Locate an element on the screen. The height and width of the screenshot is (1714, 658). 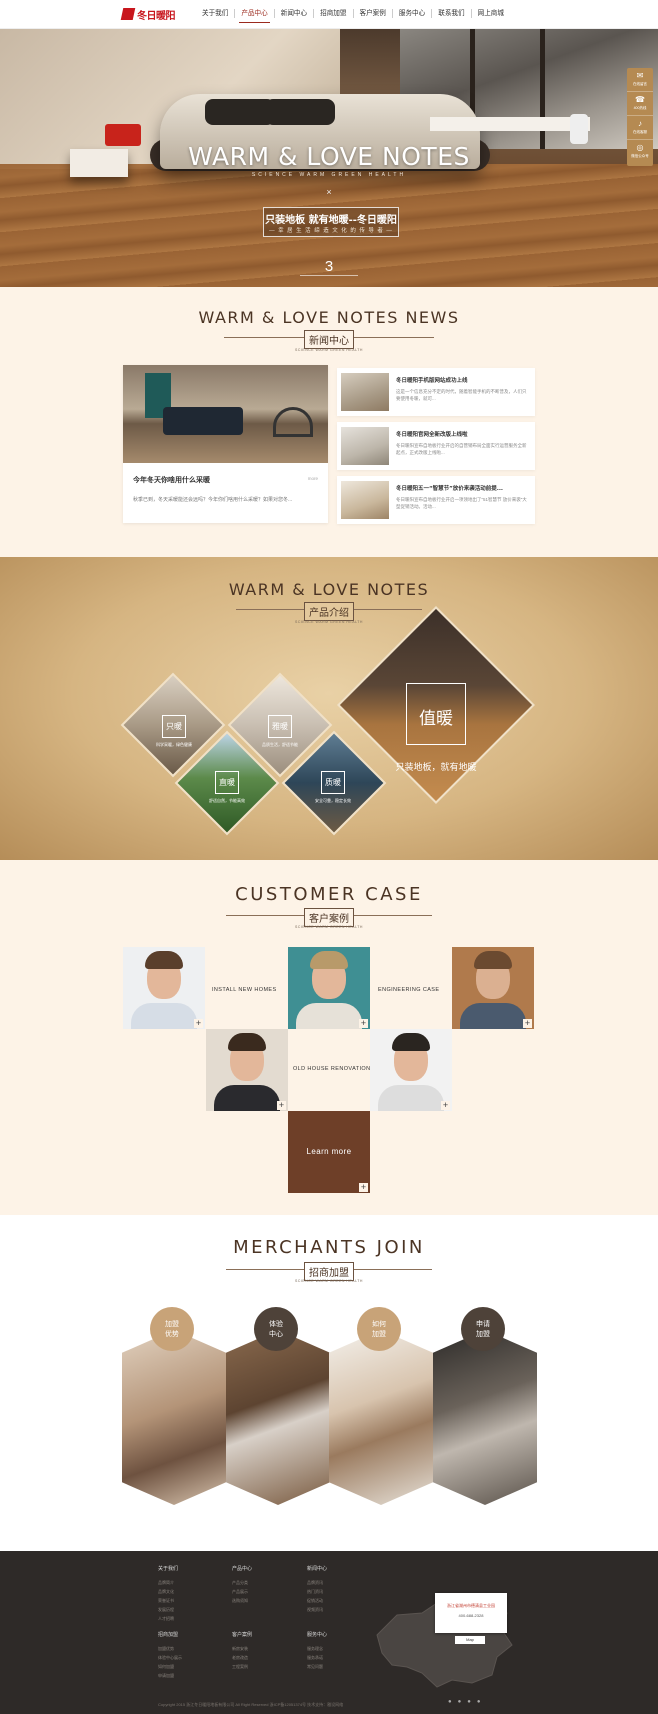
case-label-engineering: ENGINEERING CASE is located at coordinates (408, 990).